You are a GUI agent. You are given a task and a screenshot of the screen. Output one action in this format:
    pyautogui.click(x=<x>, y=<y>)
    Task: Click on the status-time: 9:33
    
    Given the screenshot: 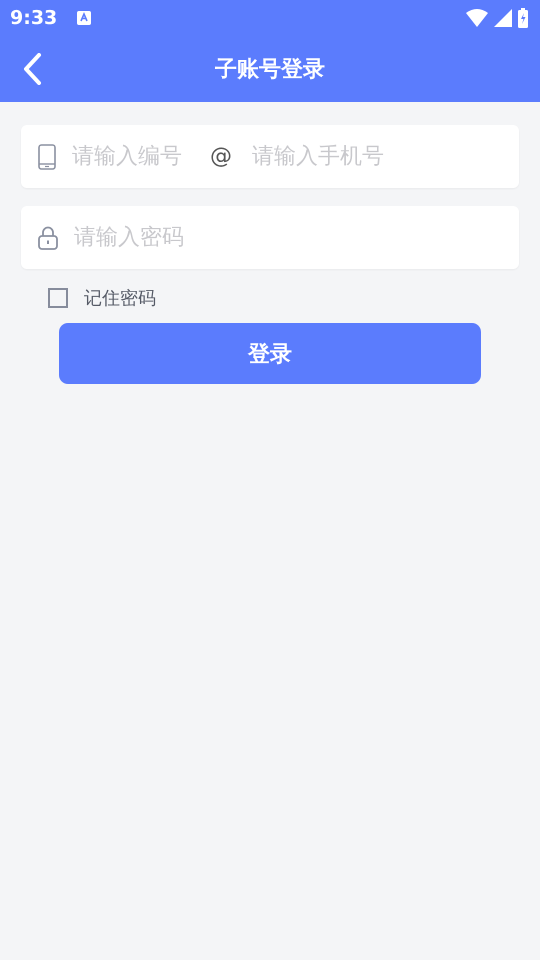 What is the action you would take?
    pyautogui.click(x=34, y=18)
    